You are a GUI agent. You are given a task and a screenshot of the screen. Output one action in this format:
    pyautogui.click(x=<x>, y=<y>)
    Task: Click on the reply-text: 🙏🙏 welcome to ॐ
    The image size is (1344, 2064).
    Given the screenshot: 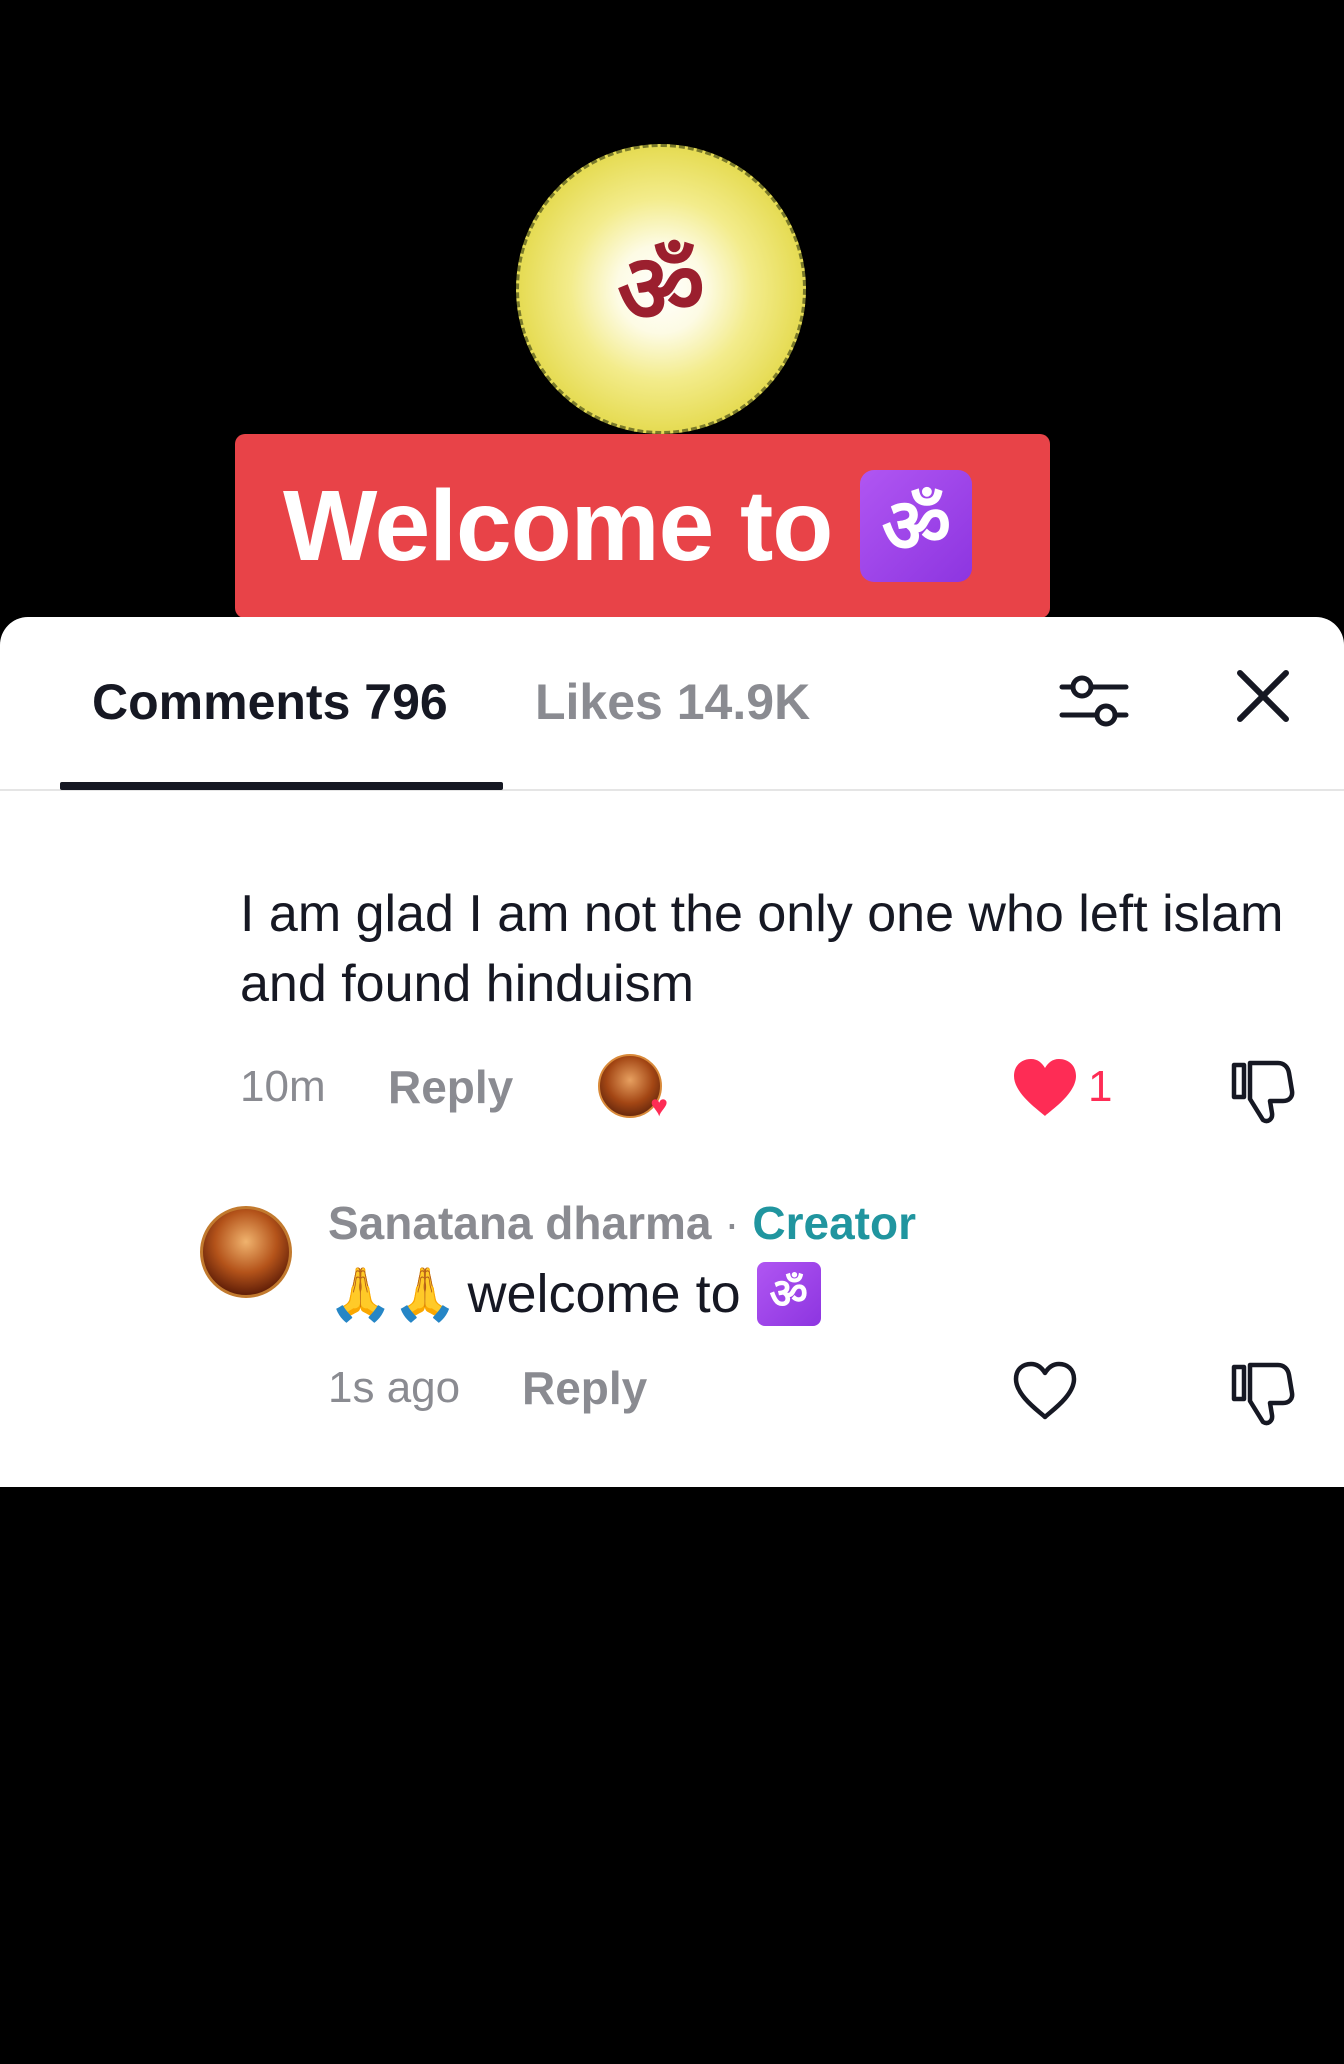 What is the action you would take?
    pyautogui.click(x=574, y=1294)
    